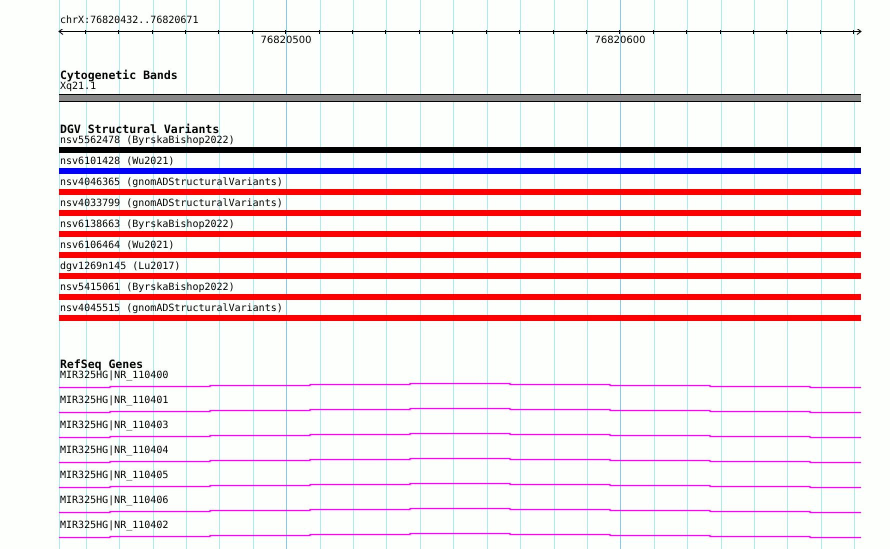 The height and width of the screenshot is (549, 890). Describe the element at coordinates (147, 225) in the screenshot. I see `variant-label: nsv6138663 (ByrskaBishop2022)` at that location.